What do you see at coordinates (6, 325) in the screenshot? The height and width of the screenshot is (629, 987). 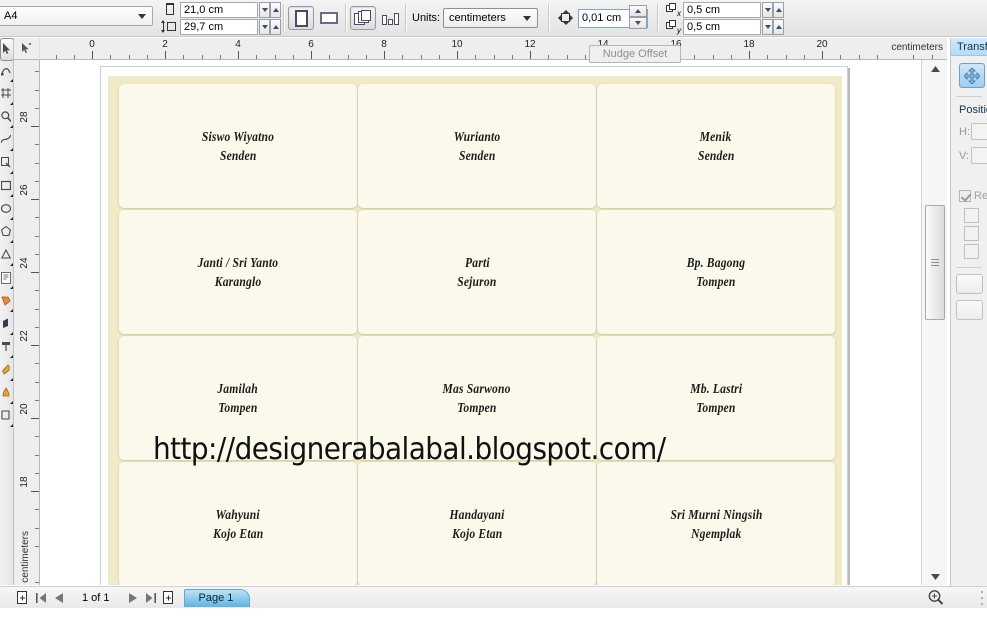 I see `blend-tool` at bounding box center [6, 325].